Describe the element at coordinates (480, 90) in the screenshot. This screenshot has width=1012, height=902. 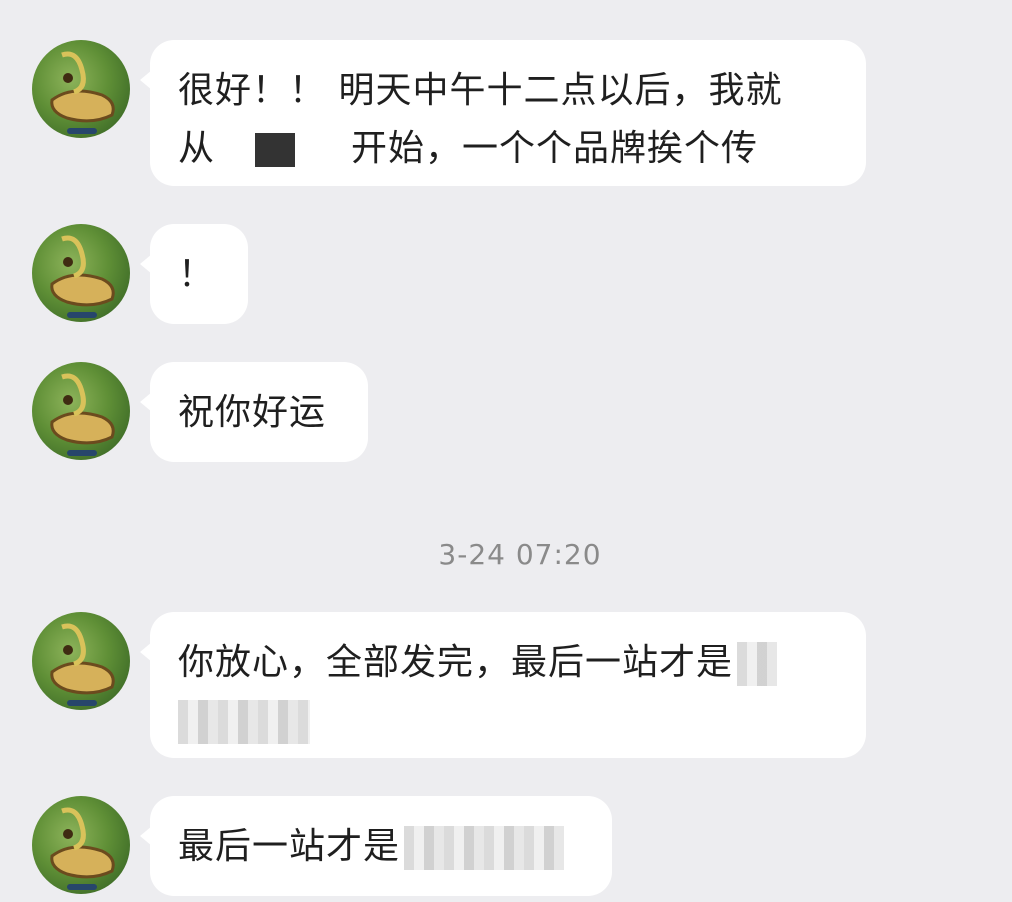
I see `message-text: 很好！！ 明天中午十二点以后，我就` at that location.